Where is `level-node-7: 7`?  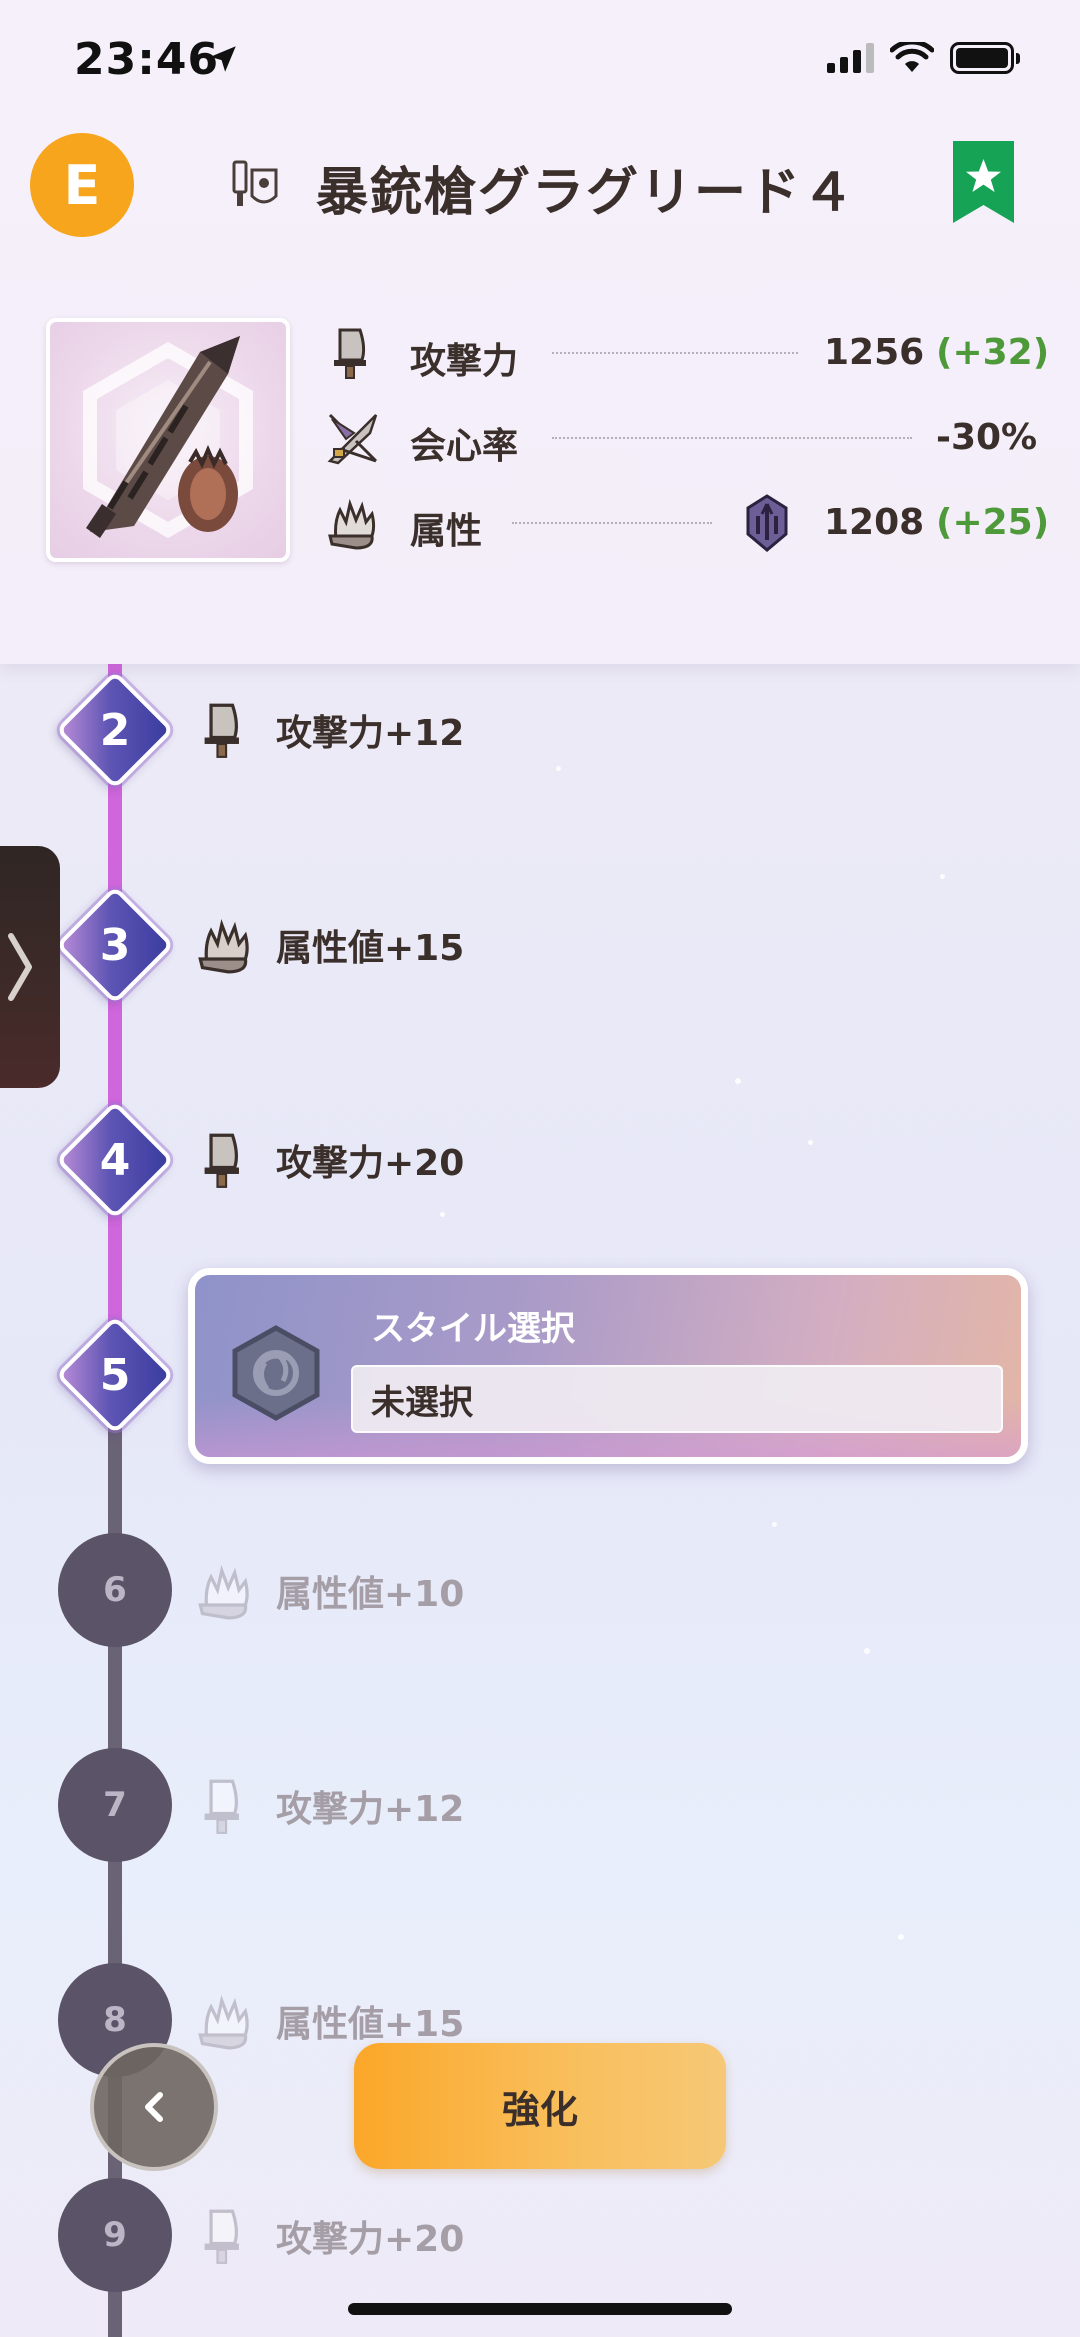
level-node-7: 7 is located at coordinates (115, 1805).